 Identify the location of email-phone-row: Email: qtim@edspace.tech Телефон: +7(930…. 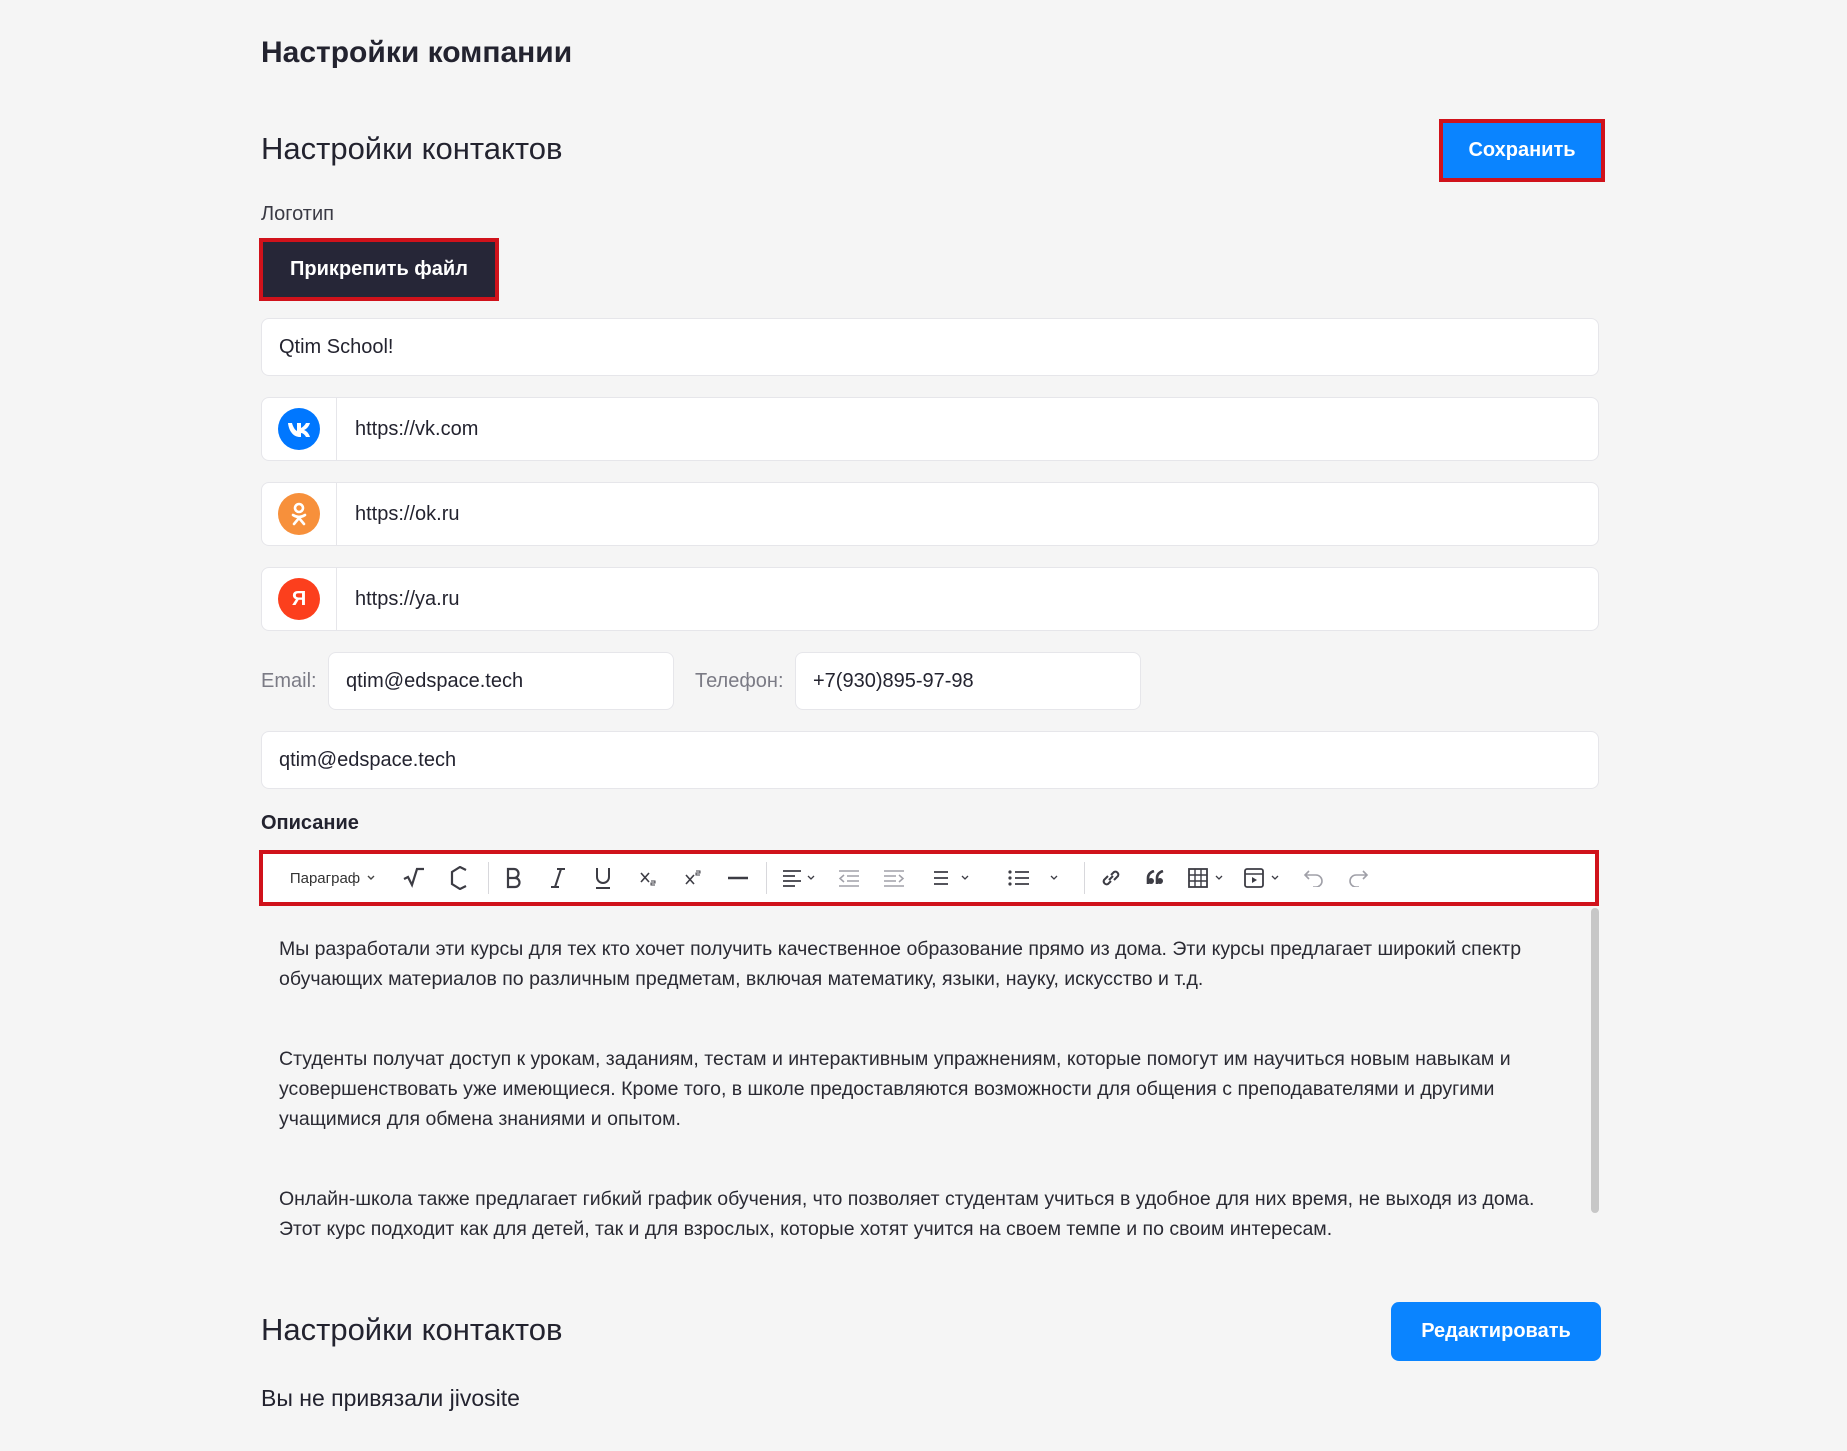
(761, 681).